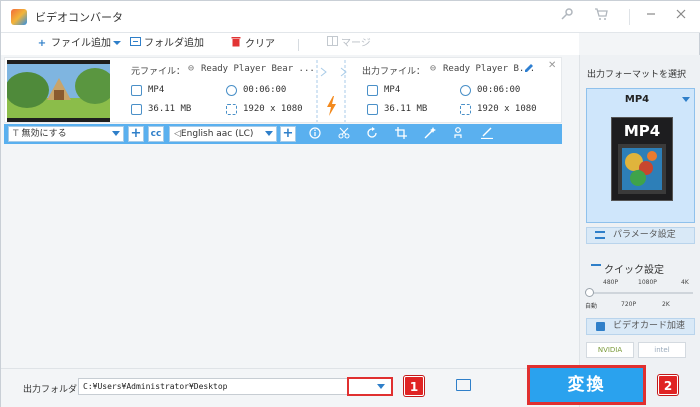 Image resolution: width=700 pixels, height=407 pixels. I want to click on clear-button: クリア, so click(252, 44).